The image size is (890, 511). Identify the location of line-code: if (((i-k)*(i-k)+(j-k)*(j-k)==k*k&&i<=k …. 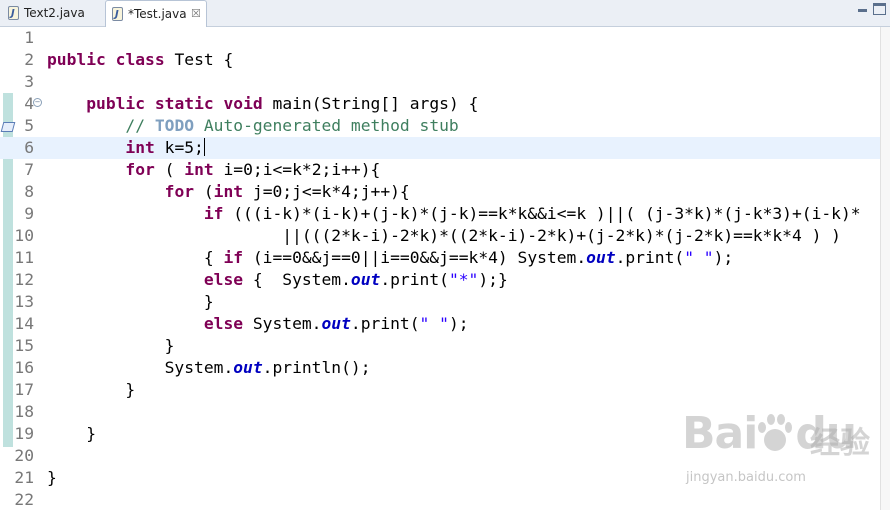
(454, 214).